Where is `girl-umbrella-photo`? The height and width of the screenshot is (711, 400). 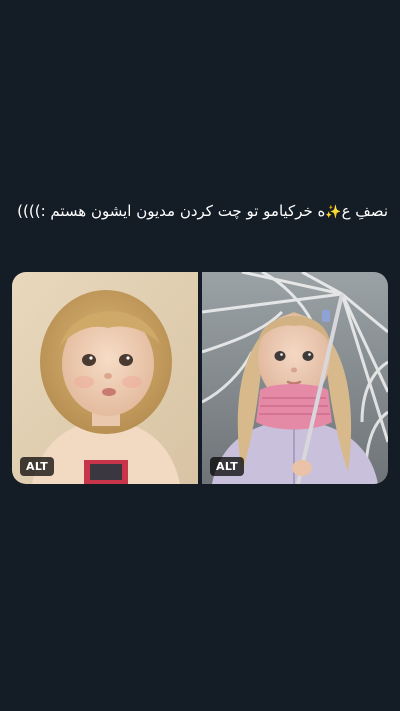
girl-umbrella-photo is located at coordinates (295, 378).